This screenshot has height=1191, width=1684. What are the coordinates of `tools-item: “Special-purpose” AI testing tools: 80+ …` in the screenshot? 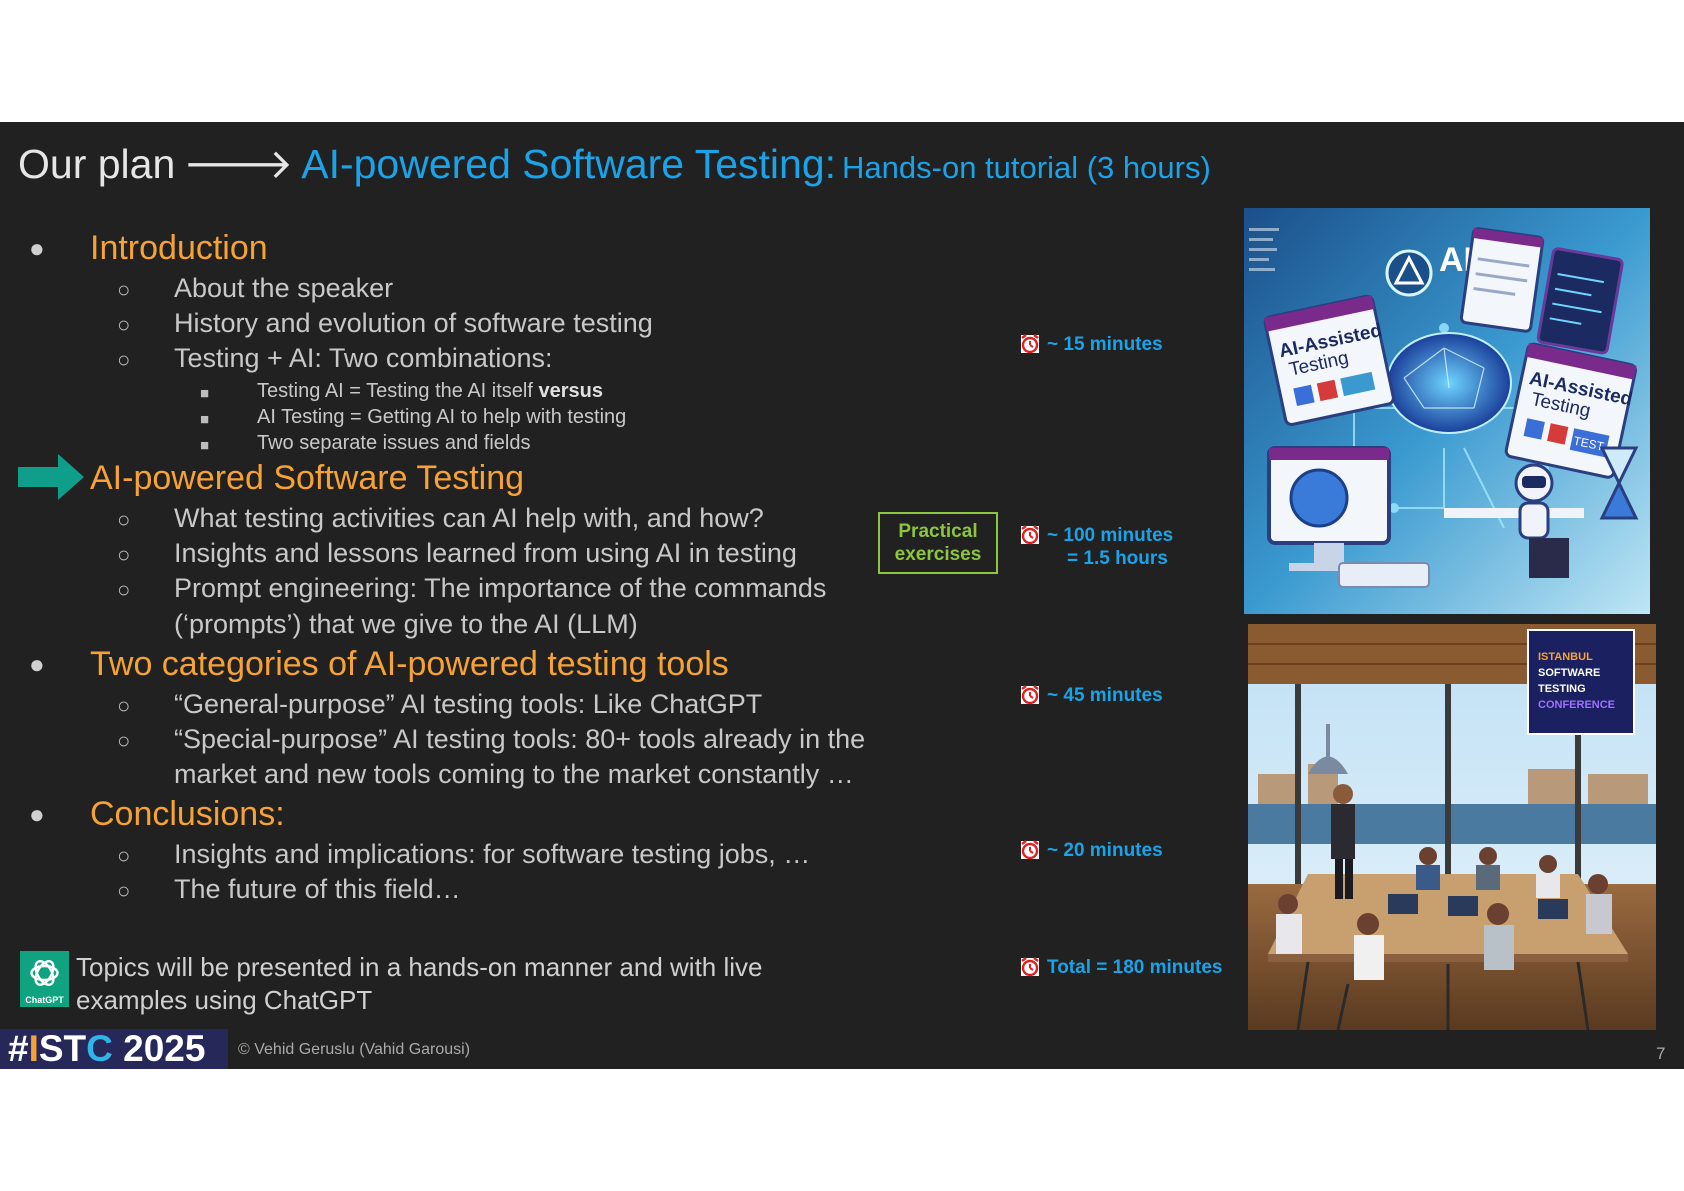 It's located at (520, 739).